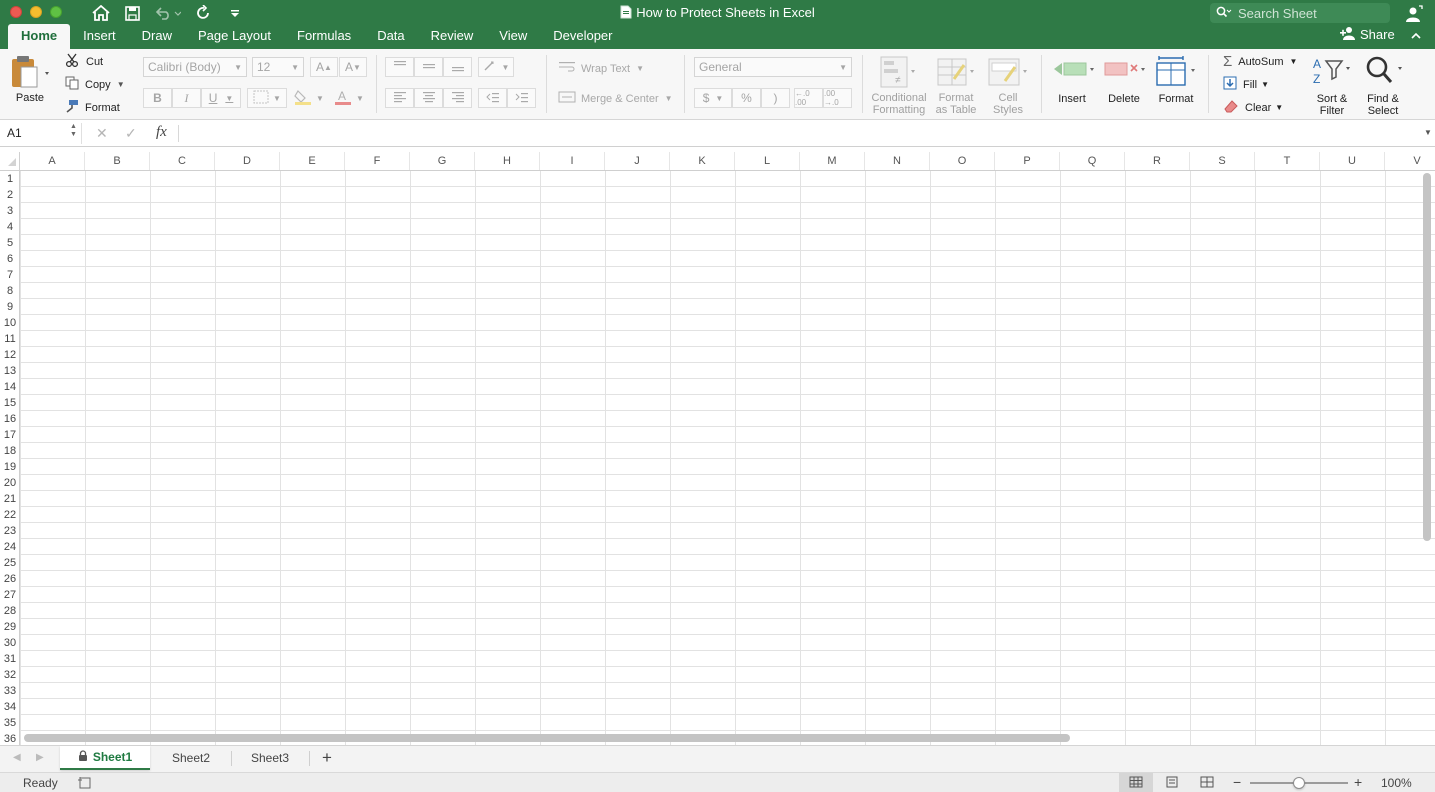 Image resolution: width=1435 pixels, height=792 pixels. I want to click on decrease-font-size-button: A ▼, so click(353, 67).